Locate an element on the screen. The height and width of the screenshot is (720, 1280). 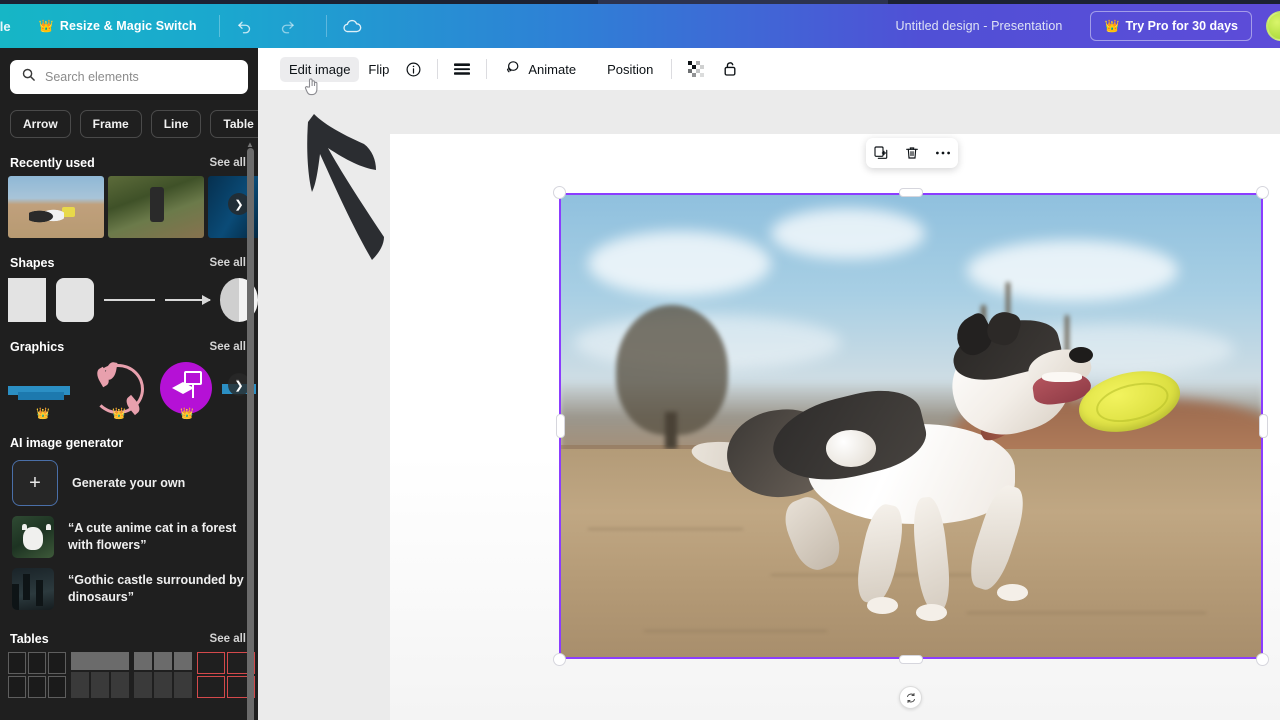
chip-arrow: Arrow is located at coordinates (40, 124).